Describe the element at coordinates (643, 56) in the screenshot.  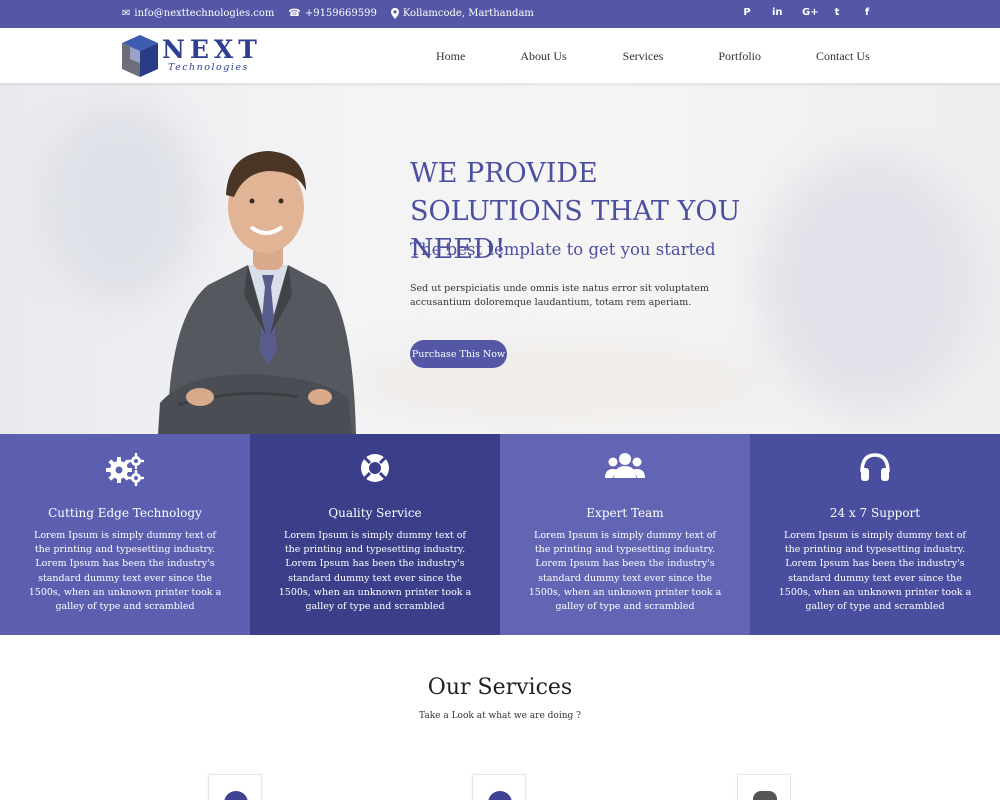
I see `nav-services: Services` at that location.